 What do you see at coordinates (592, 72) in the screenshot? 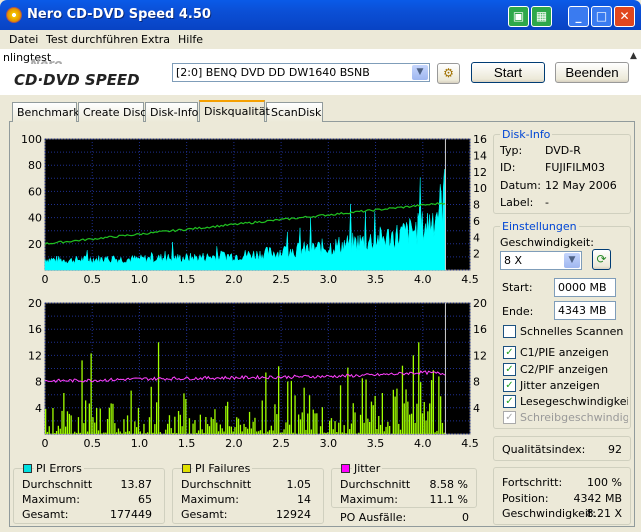
I see `stop-button: Beenden` at bounding box center [592, 72].